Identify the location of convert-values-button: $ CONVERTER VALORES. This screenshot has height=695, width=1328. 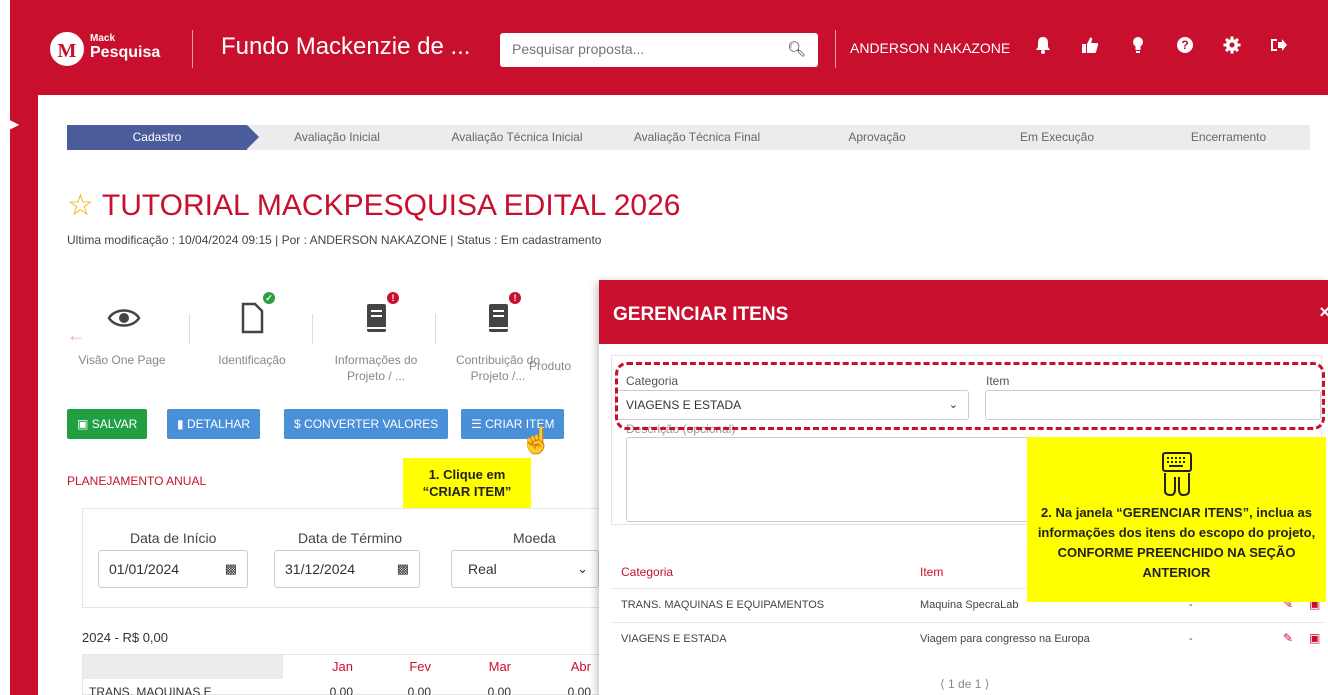
(366, 424).